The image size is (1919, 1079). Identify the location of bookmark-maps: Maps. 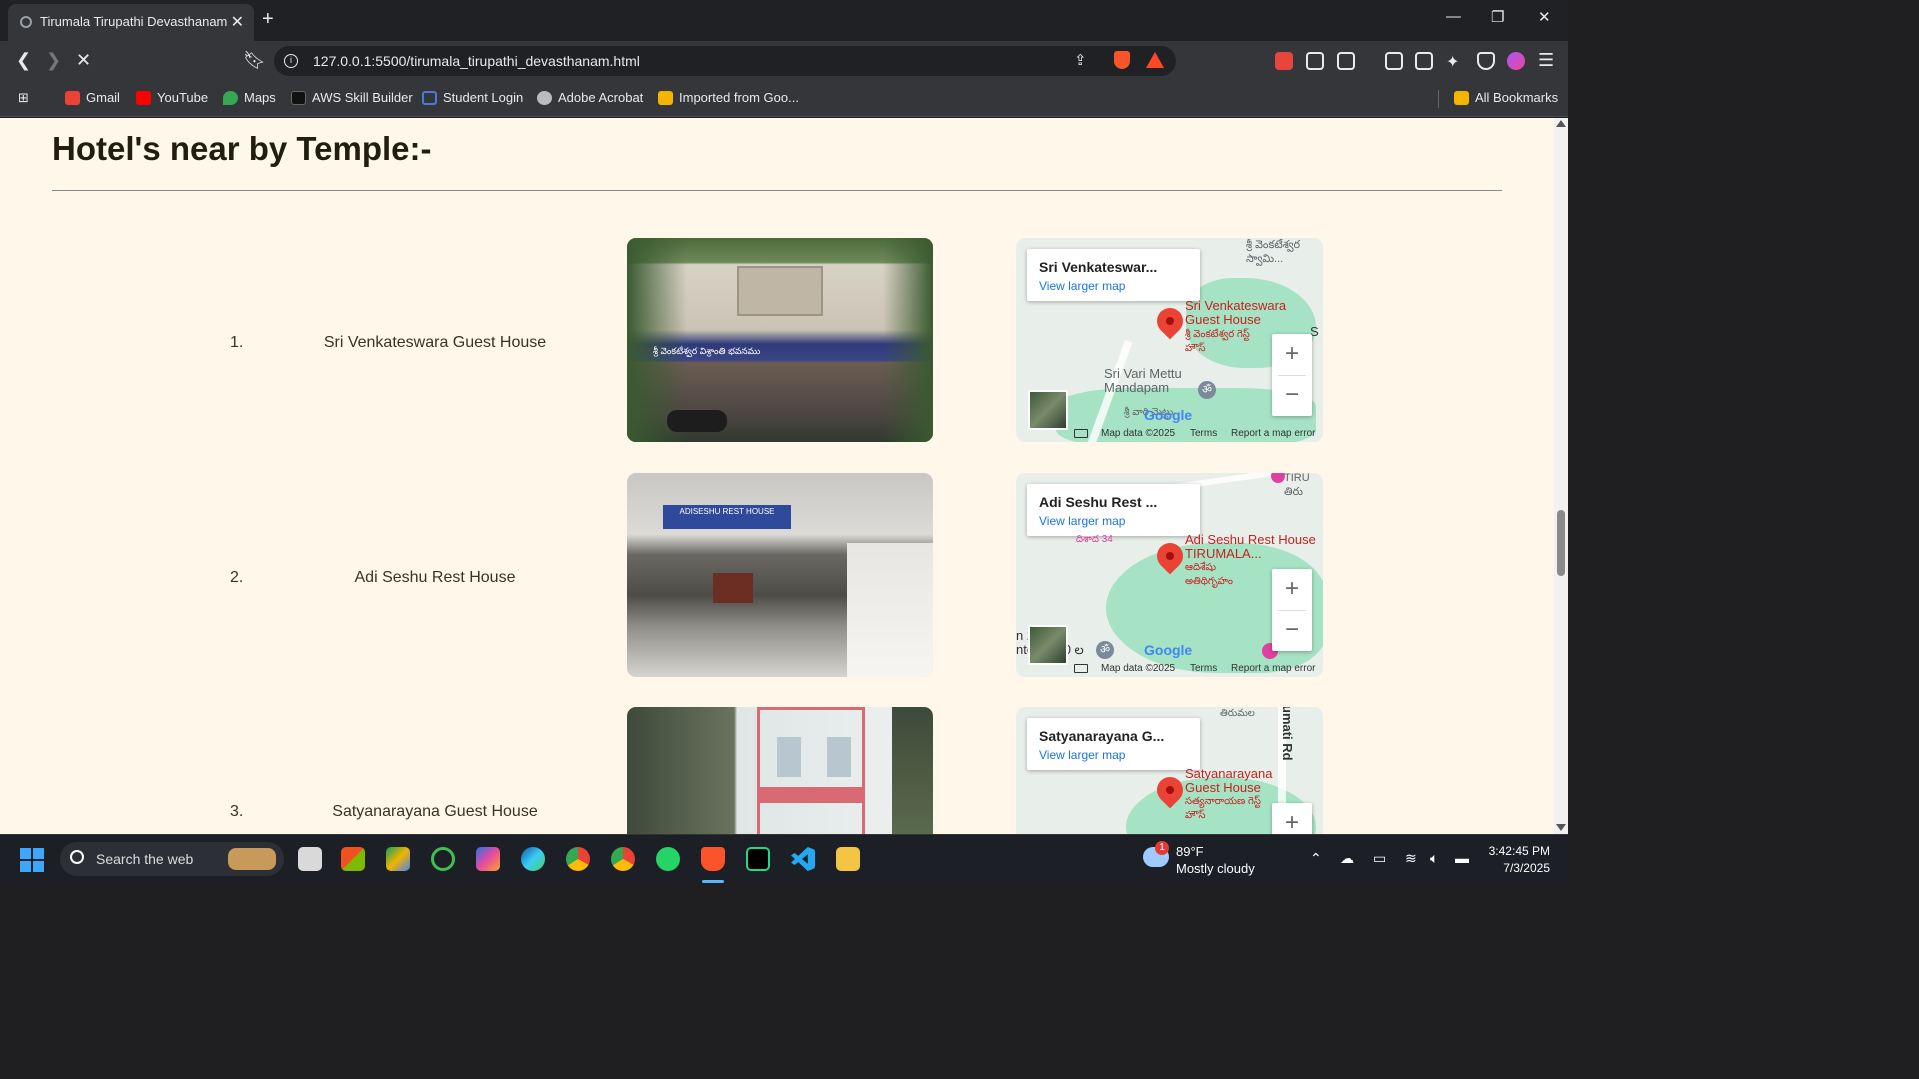
(249, 97).